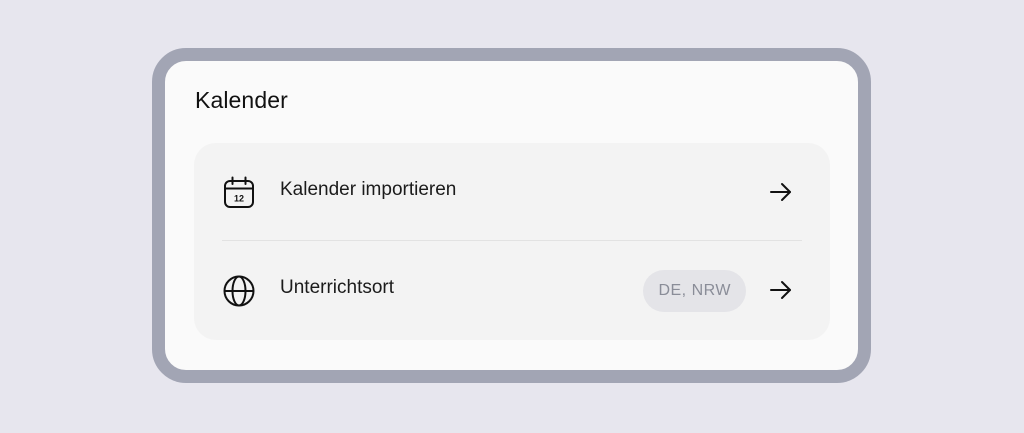 The image size is (1024, 433). What do you see at coordinates (368, 189) in the screenshot?
I see `import-calendar-label: Kalender importieren` at bounding box center [368, 189].